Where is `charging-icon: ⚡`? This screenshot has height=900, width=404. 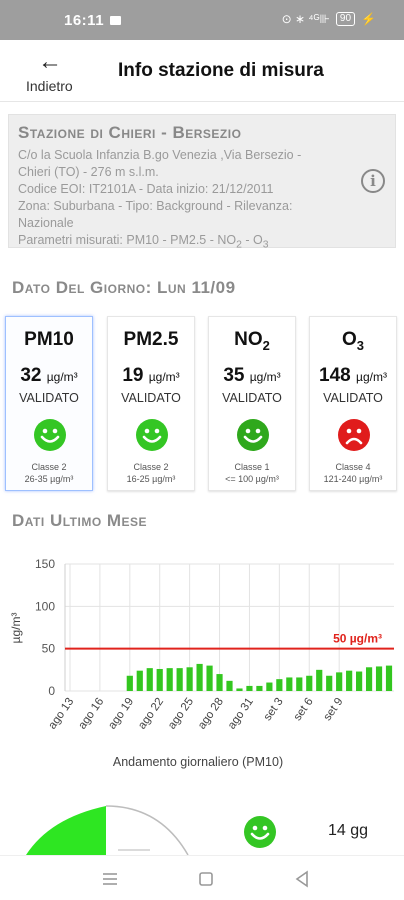
charging-icon: ⚡ is located at coordinates (368, 19).